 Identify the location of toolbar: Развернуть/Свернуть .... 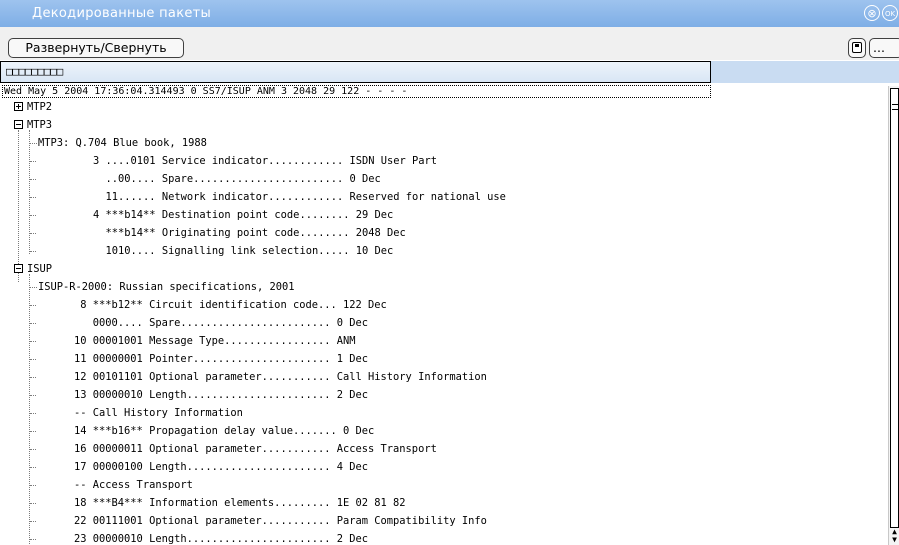
(449, 43).